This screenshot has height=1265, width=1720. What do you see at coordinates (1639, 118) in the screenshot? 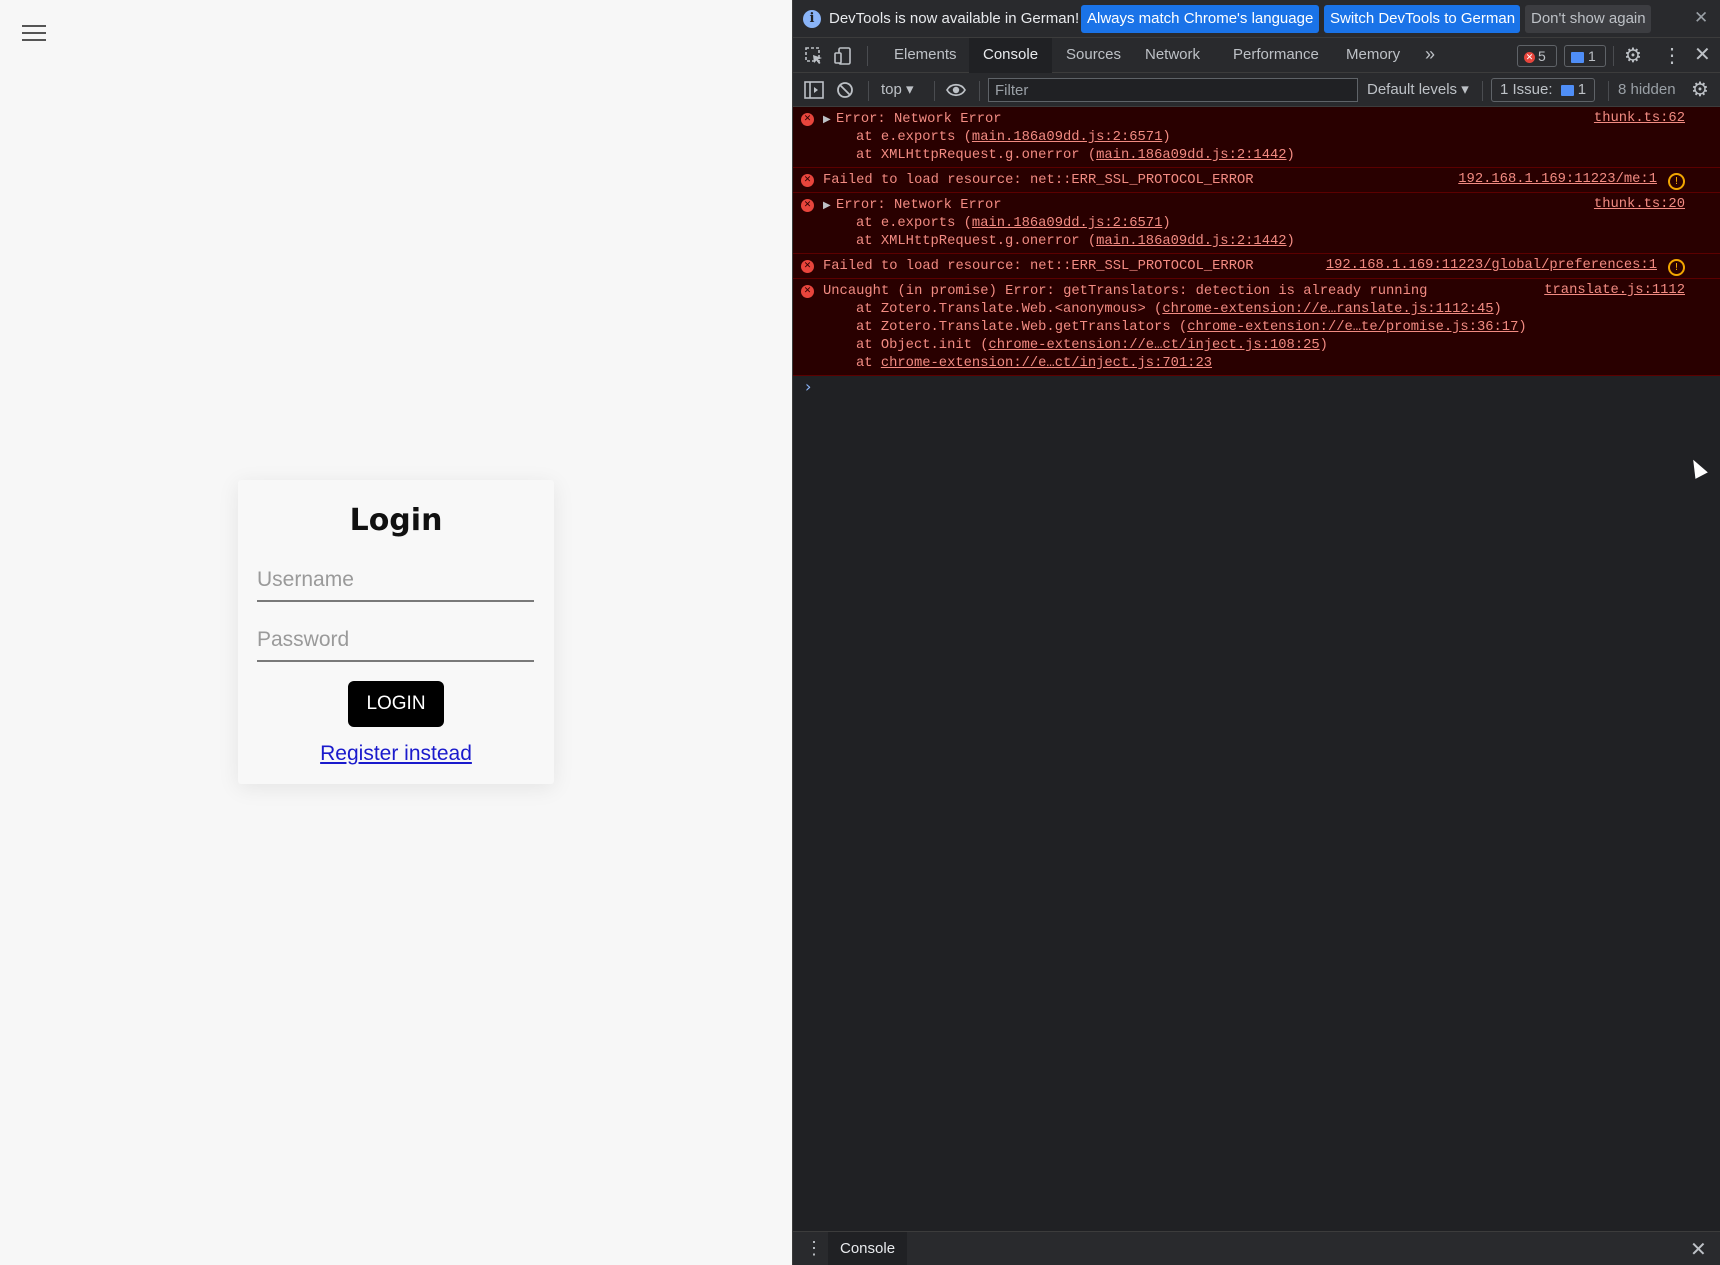
I see `message-source-link: thunk.ts:62` at bounding box center [1639, 118].